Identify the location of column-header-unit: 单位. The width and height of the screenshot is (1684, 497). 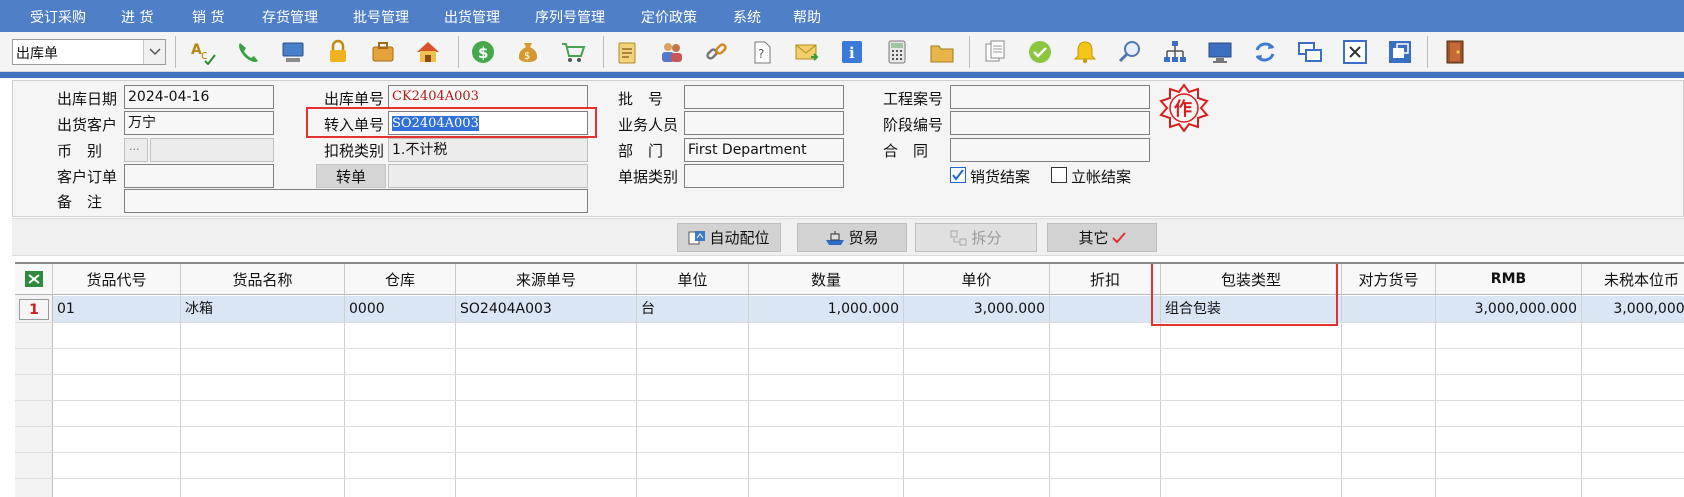
(693, 279).